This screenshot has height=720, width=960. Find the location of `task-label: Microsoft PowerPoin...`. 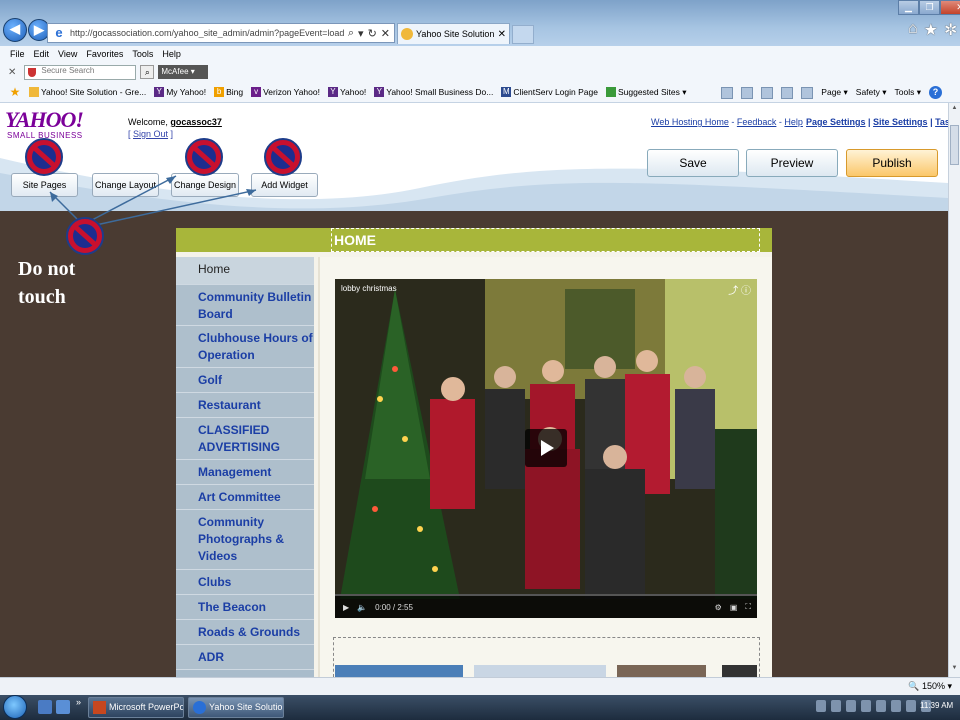

task-label: Microsoft PowerPoin... is located at coordinates (146, 707).